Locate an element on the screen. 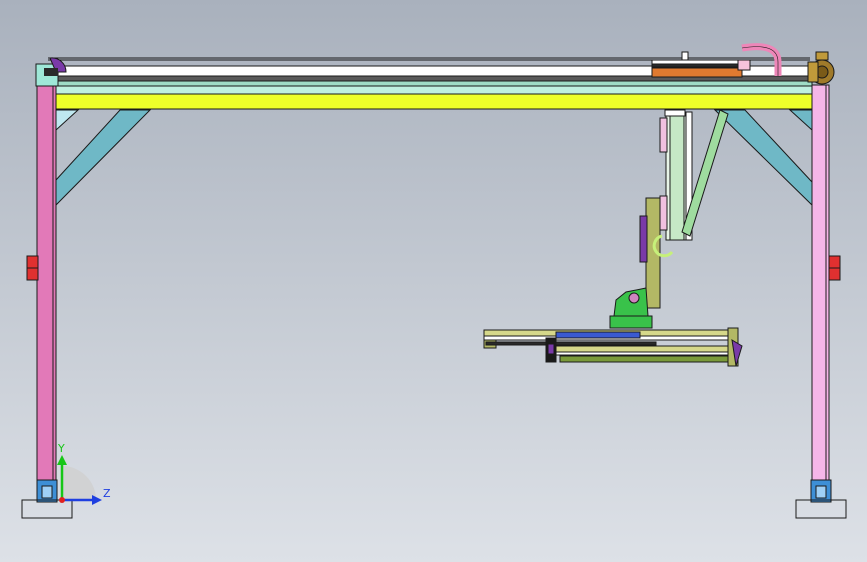  x-axis-origin is located at coordinates (62, 500).